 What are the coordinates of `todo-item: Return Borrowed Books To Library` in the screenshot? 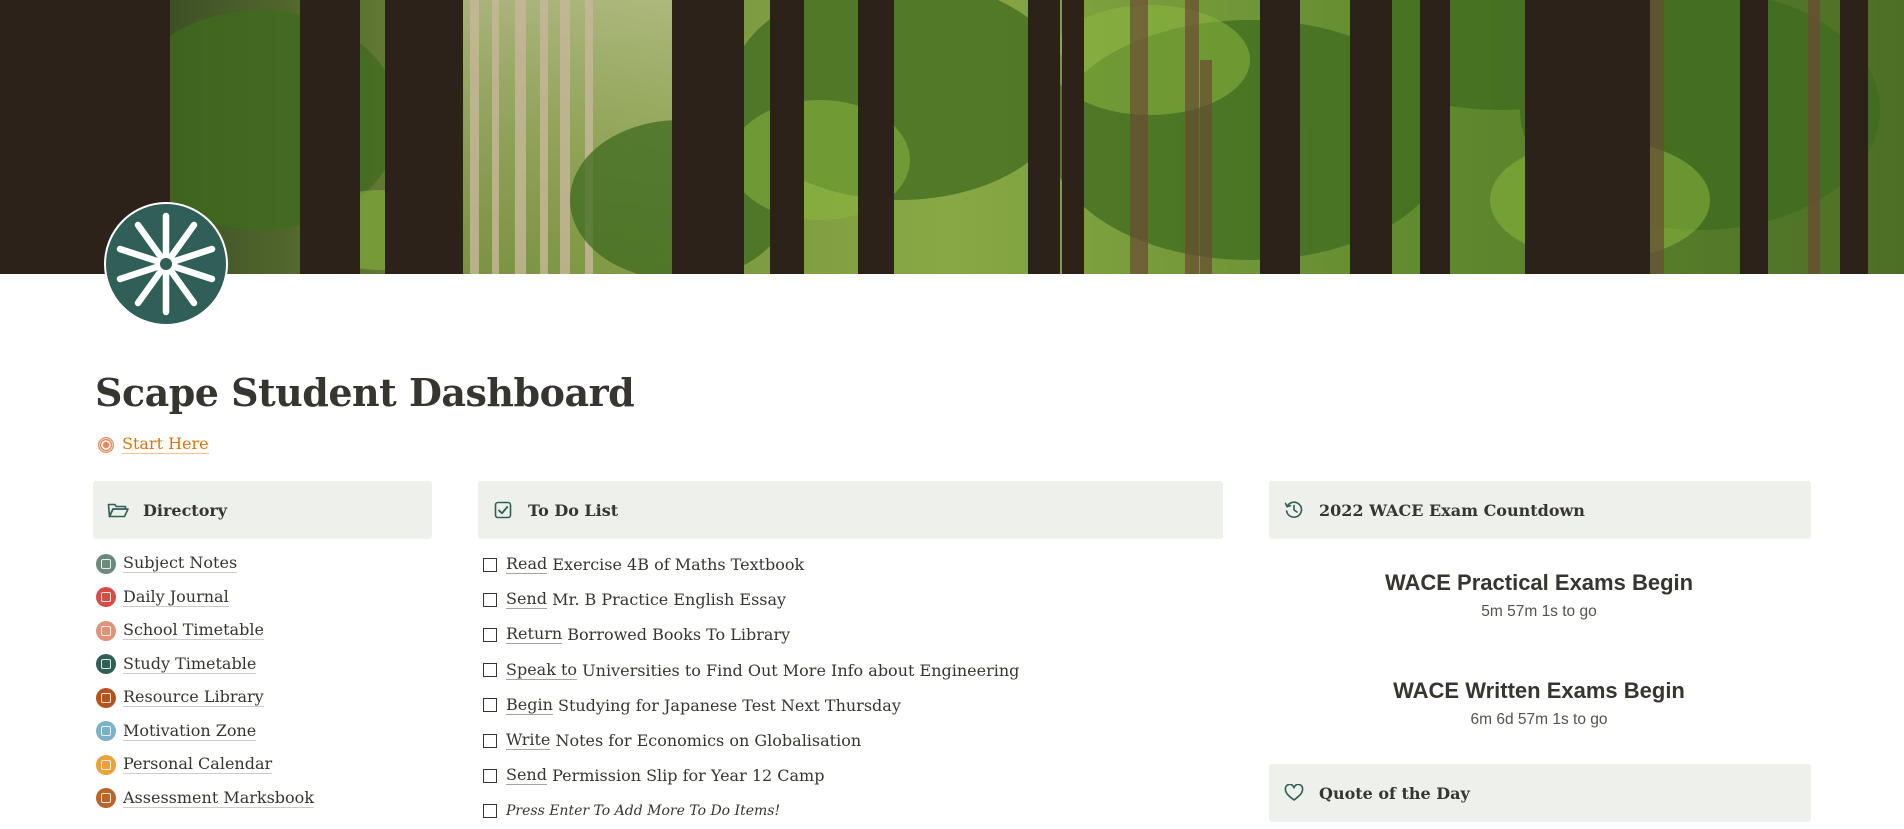 It's located at (751, 634).